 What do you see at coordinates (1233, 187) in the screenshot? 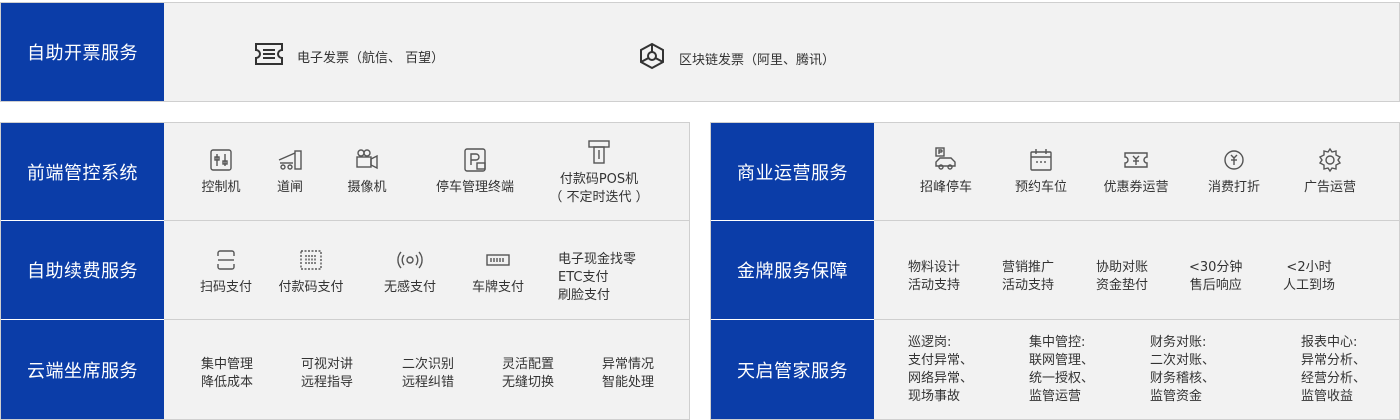
I see `discount-label: 消费打折` at bounding box center [1233, 187].